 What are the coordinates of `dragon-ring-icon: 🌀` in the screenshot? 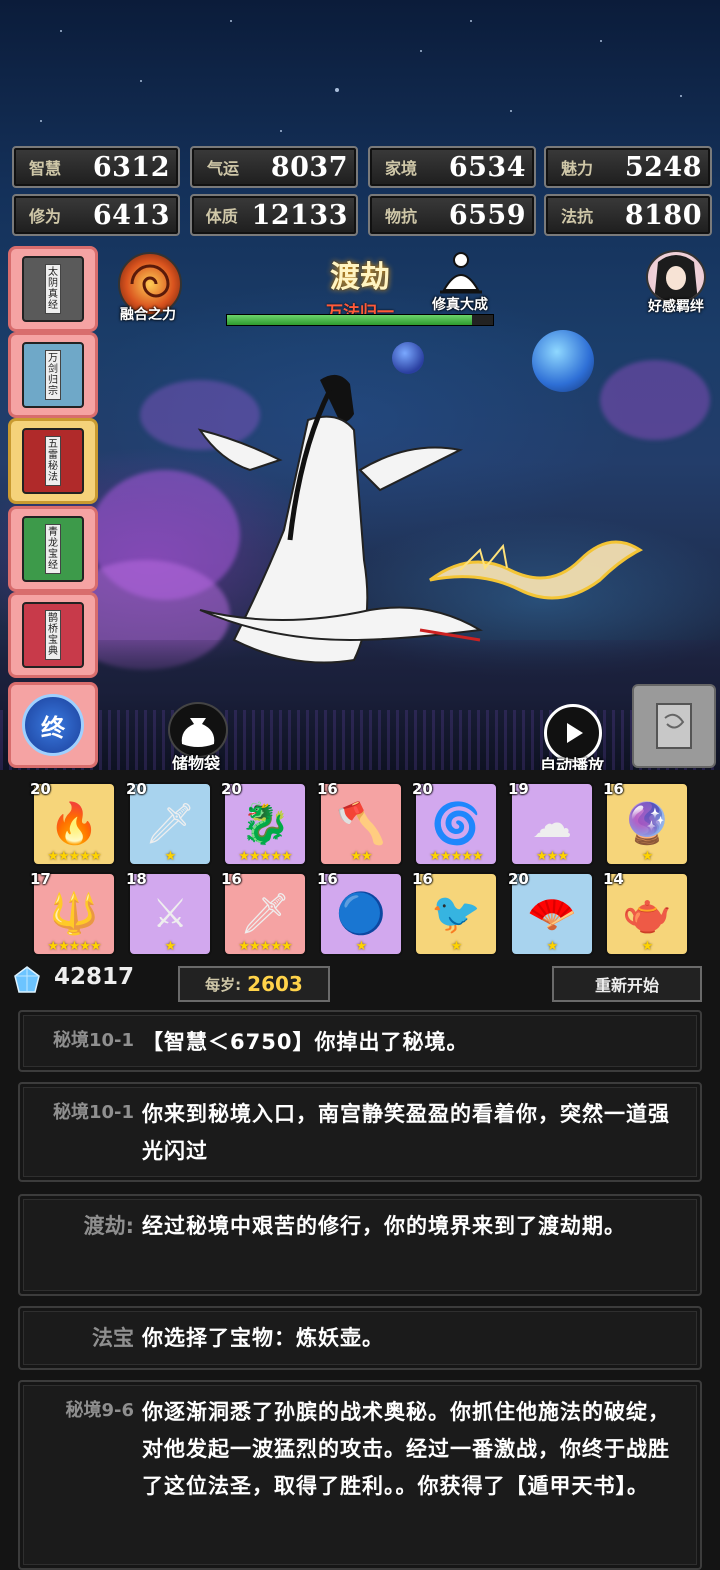 It's located at (456, 824).